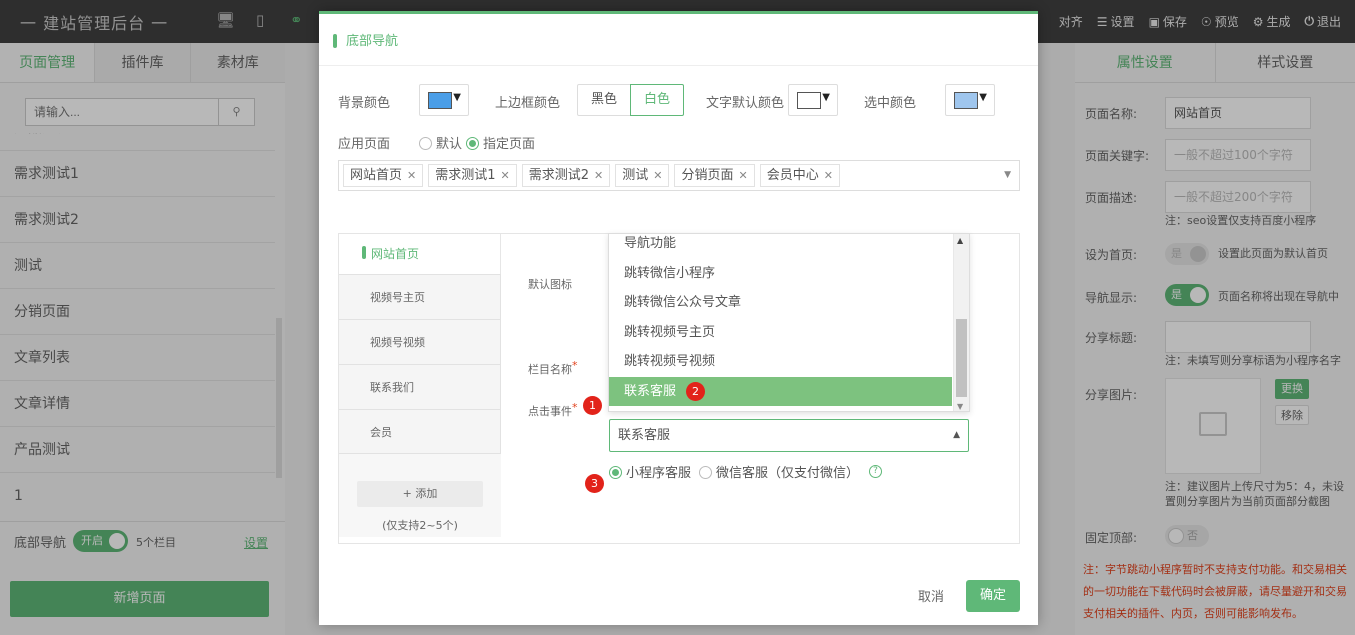 This screenshot has width=1355, height=635. I want to click on nav-item: 联系我们, so click(420, 386).